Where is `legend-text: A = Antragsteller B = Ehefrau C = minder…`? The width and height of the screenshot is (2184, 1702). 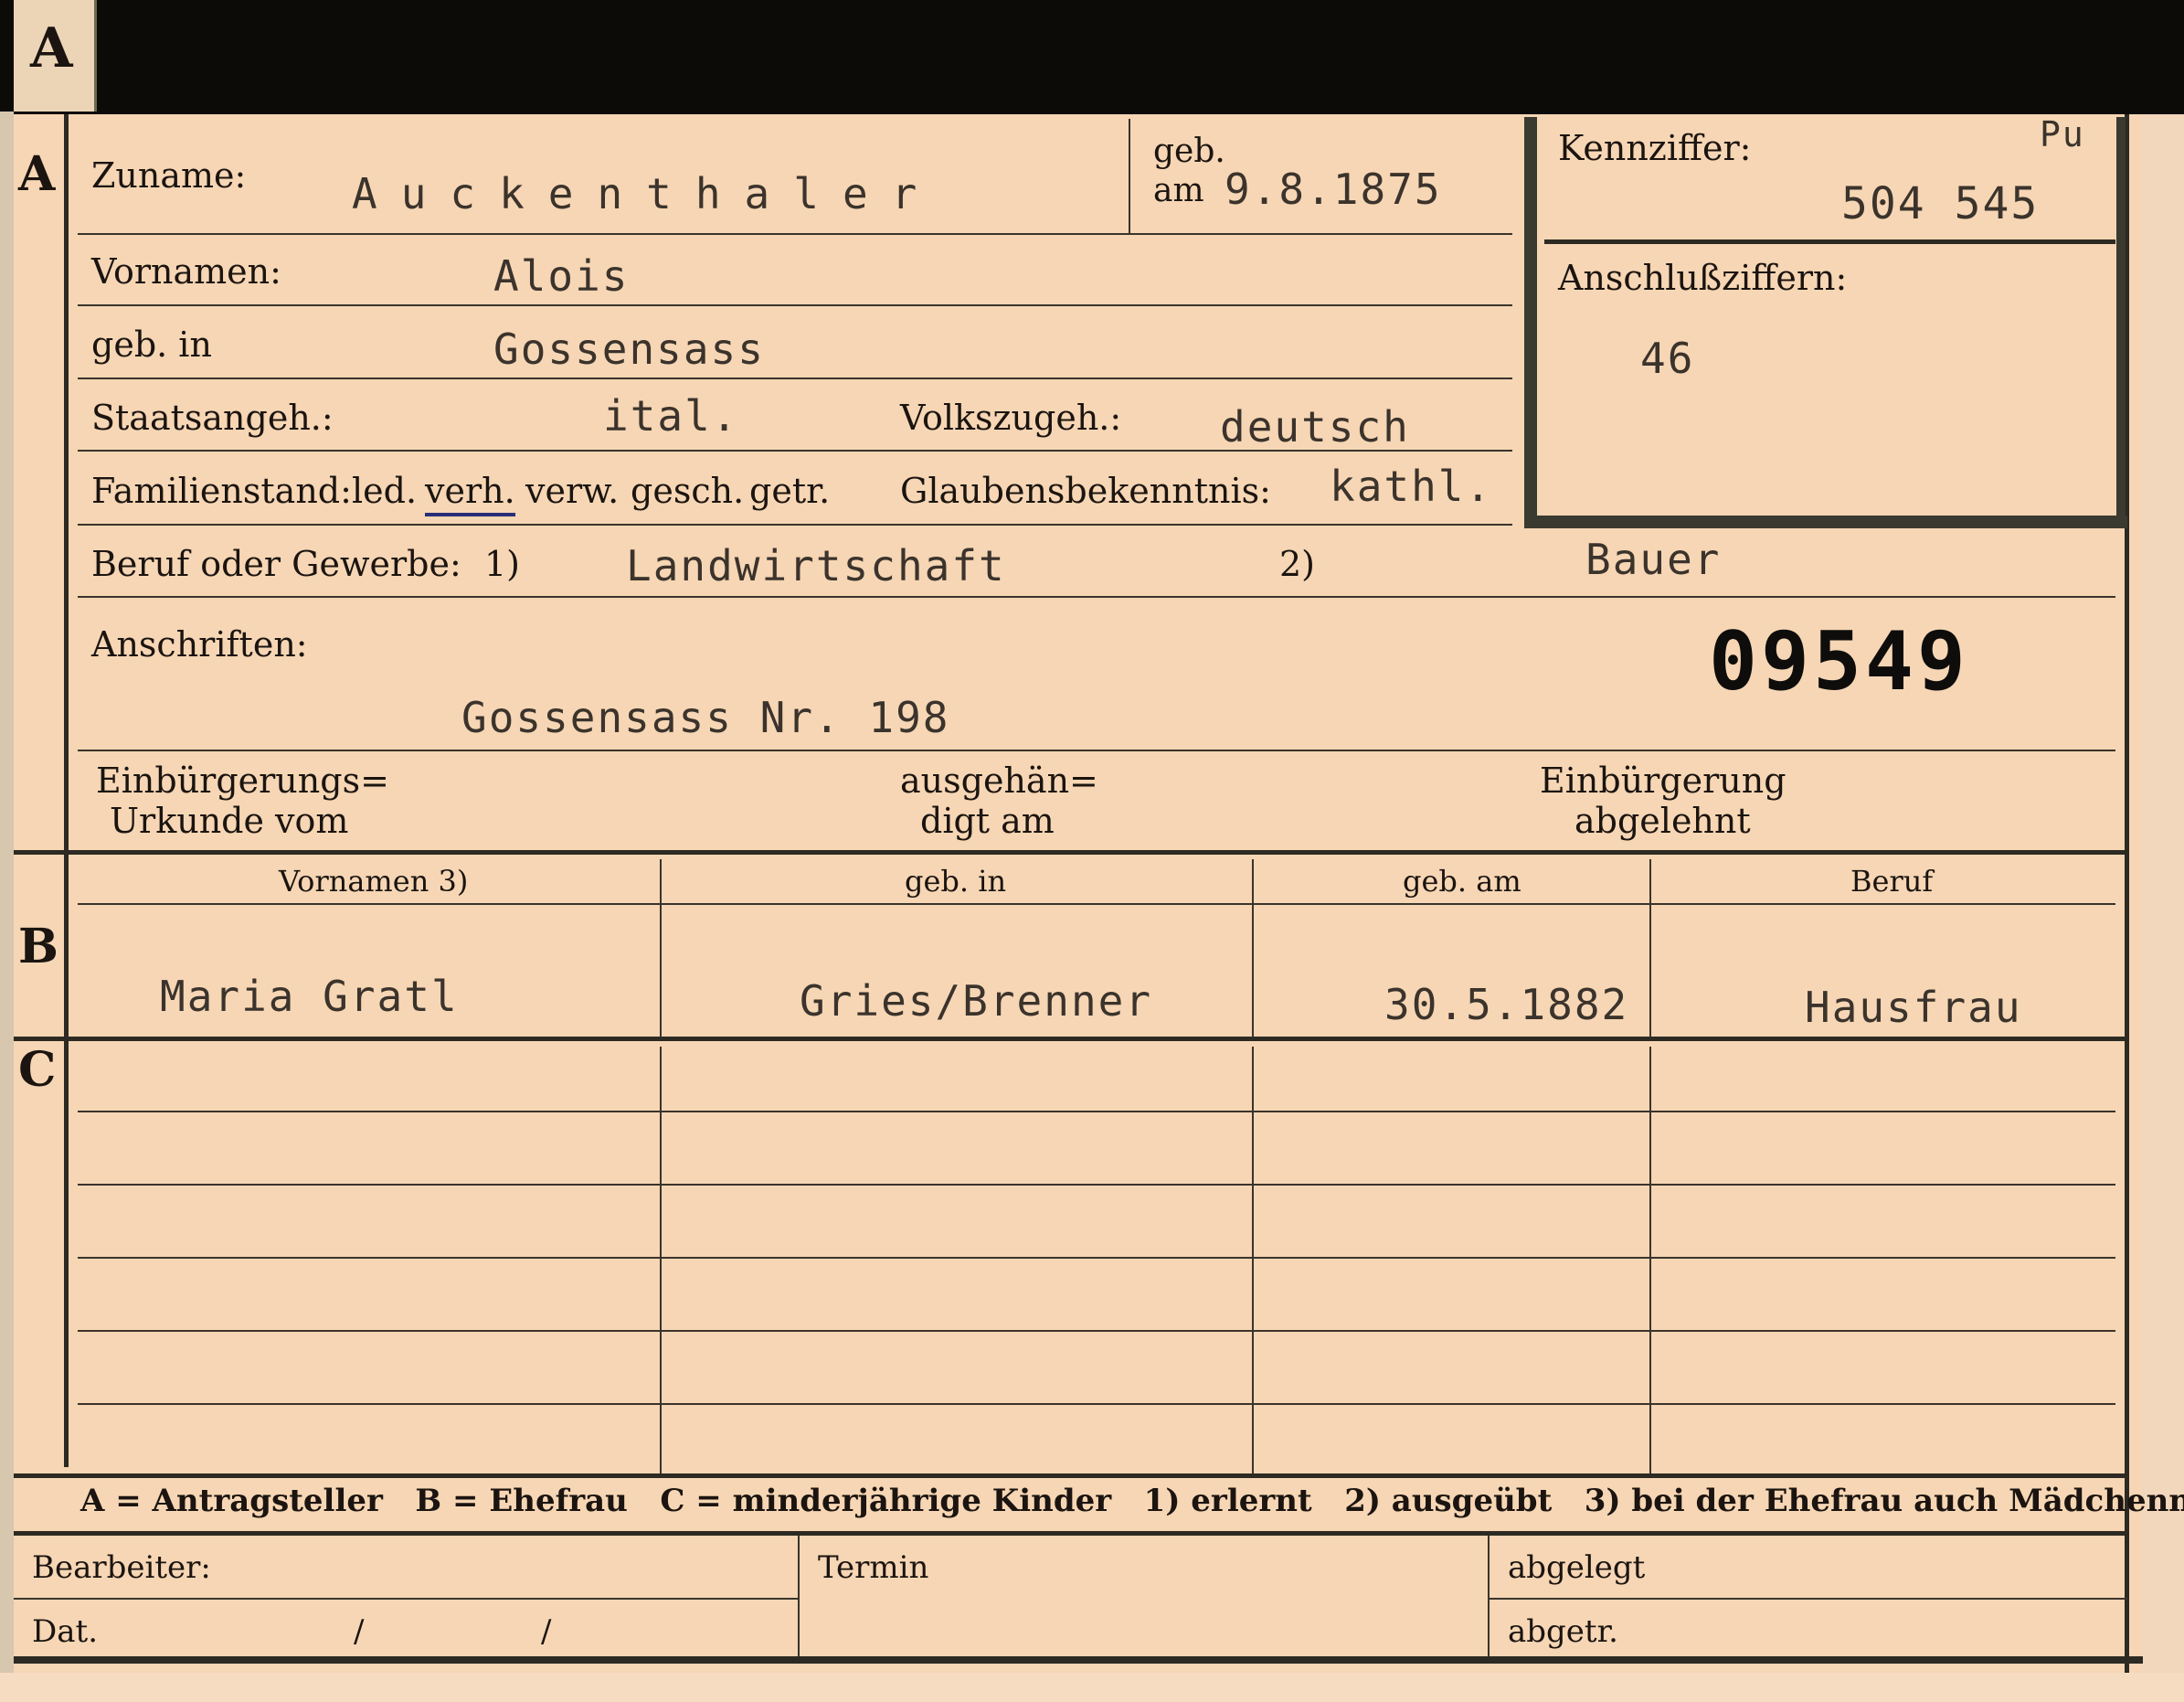
legend-text: A = Antragsteller B = Ehefrau C = minder… is located at coordinates (1132, 1501).